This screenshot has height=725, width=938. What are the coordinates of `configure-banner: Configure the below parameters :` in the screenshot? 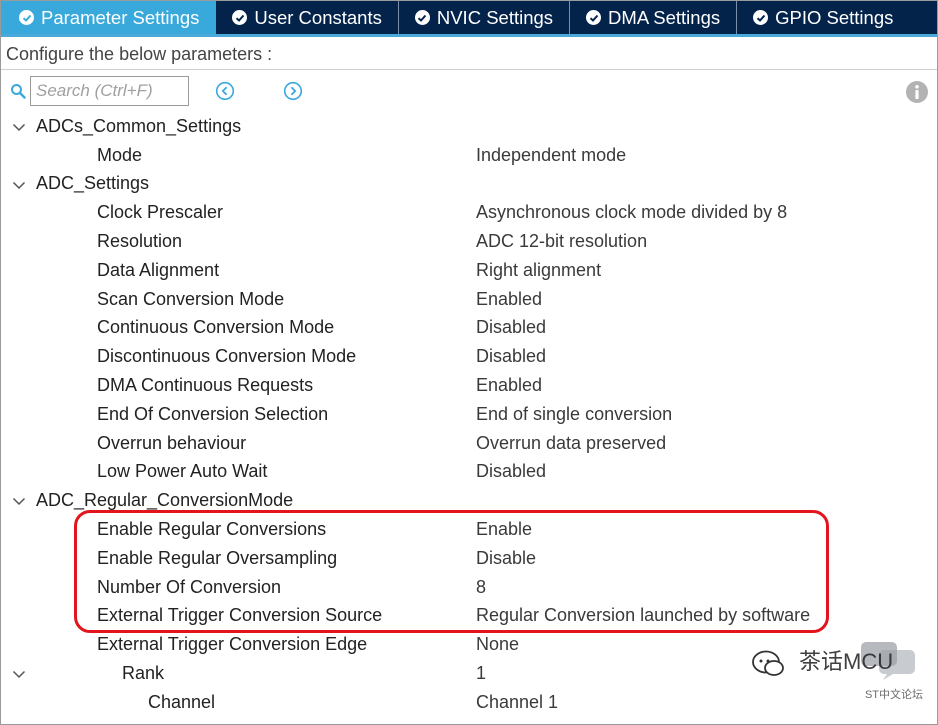 It's located at (469, 55).